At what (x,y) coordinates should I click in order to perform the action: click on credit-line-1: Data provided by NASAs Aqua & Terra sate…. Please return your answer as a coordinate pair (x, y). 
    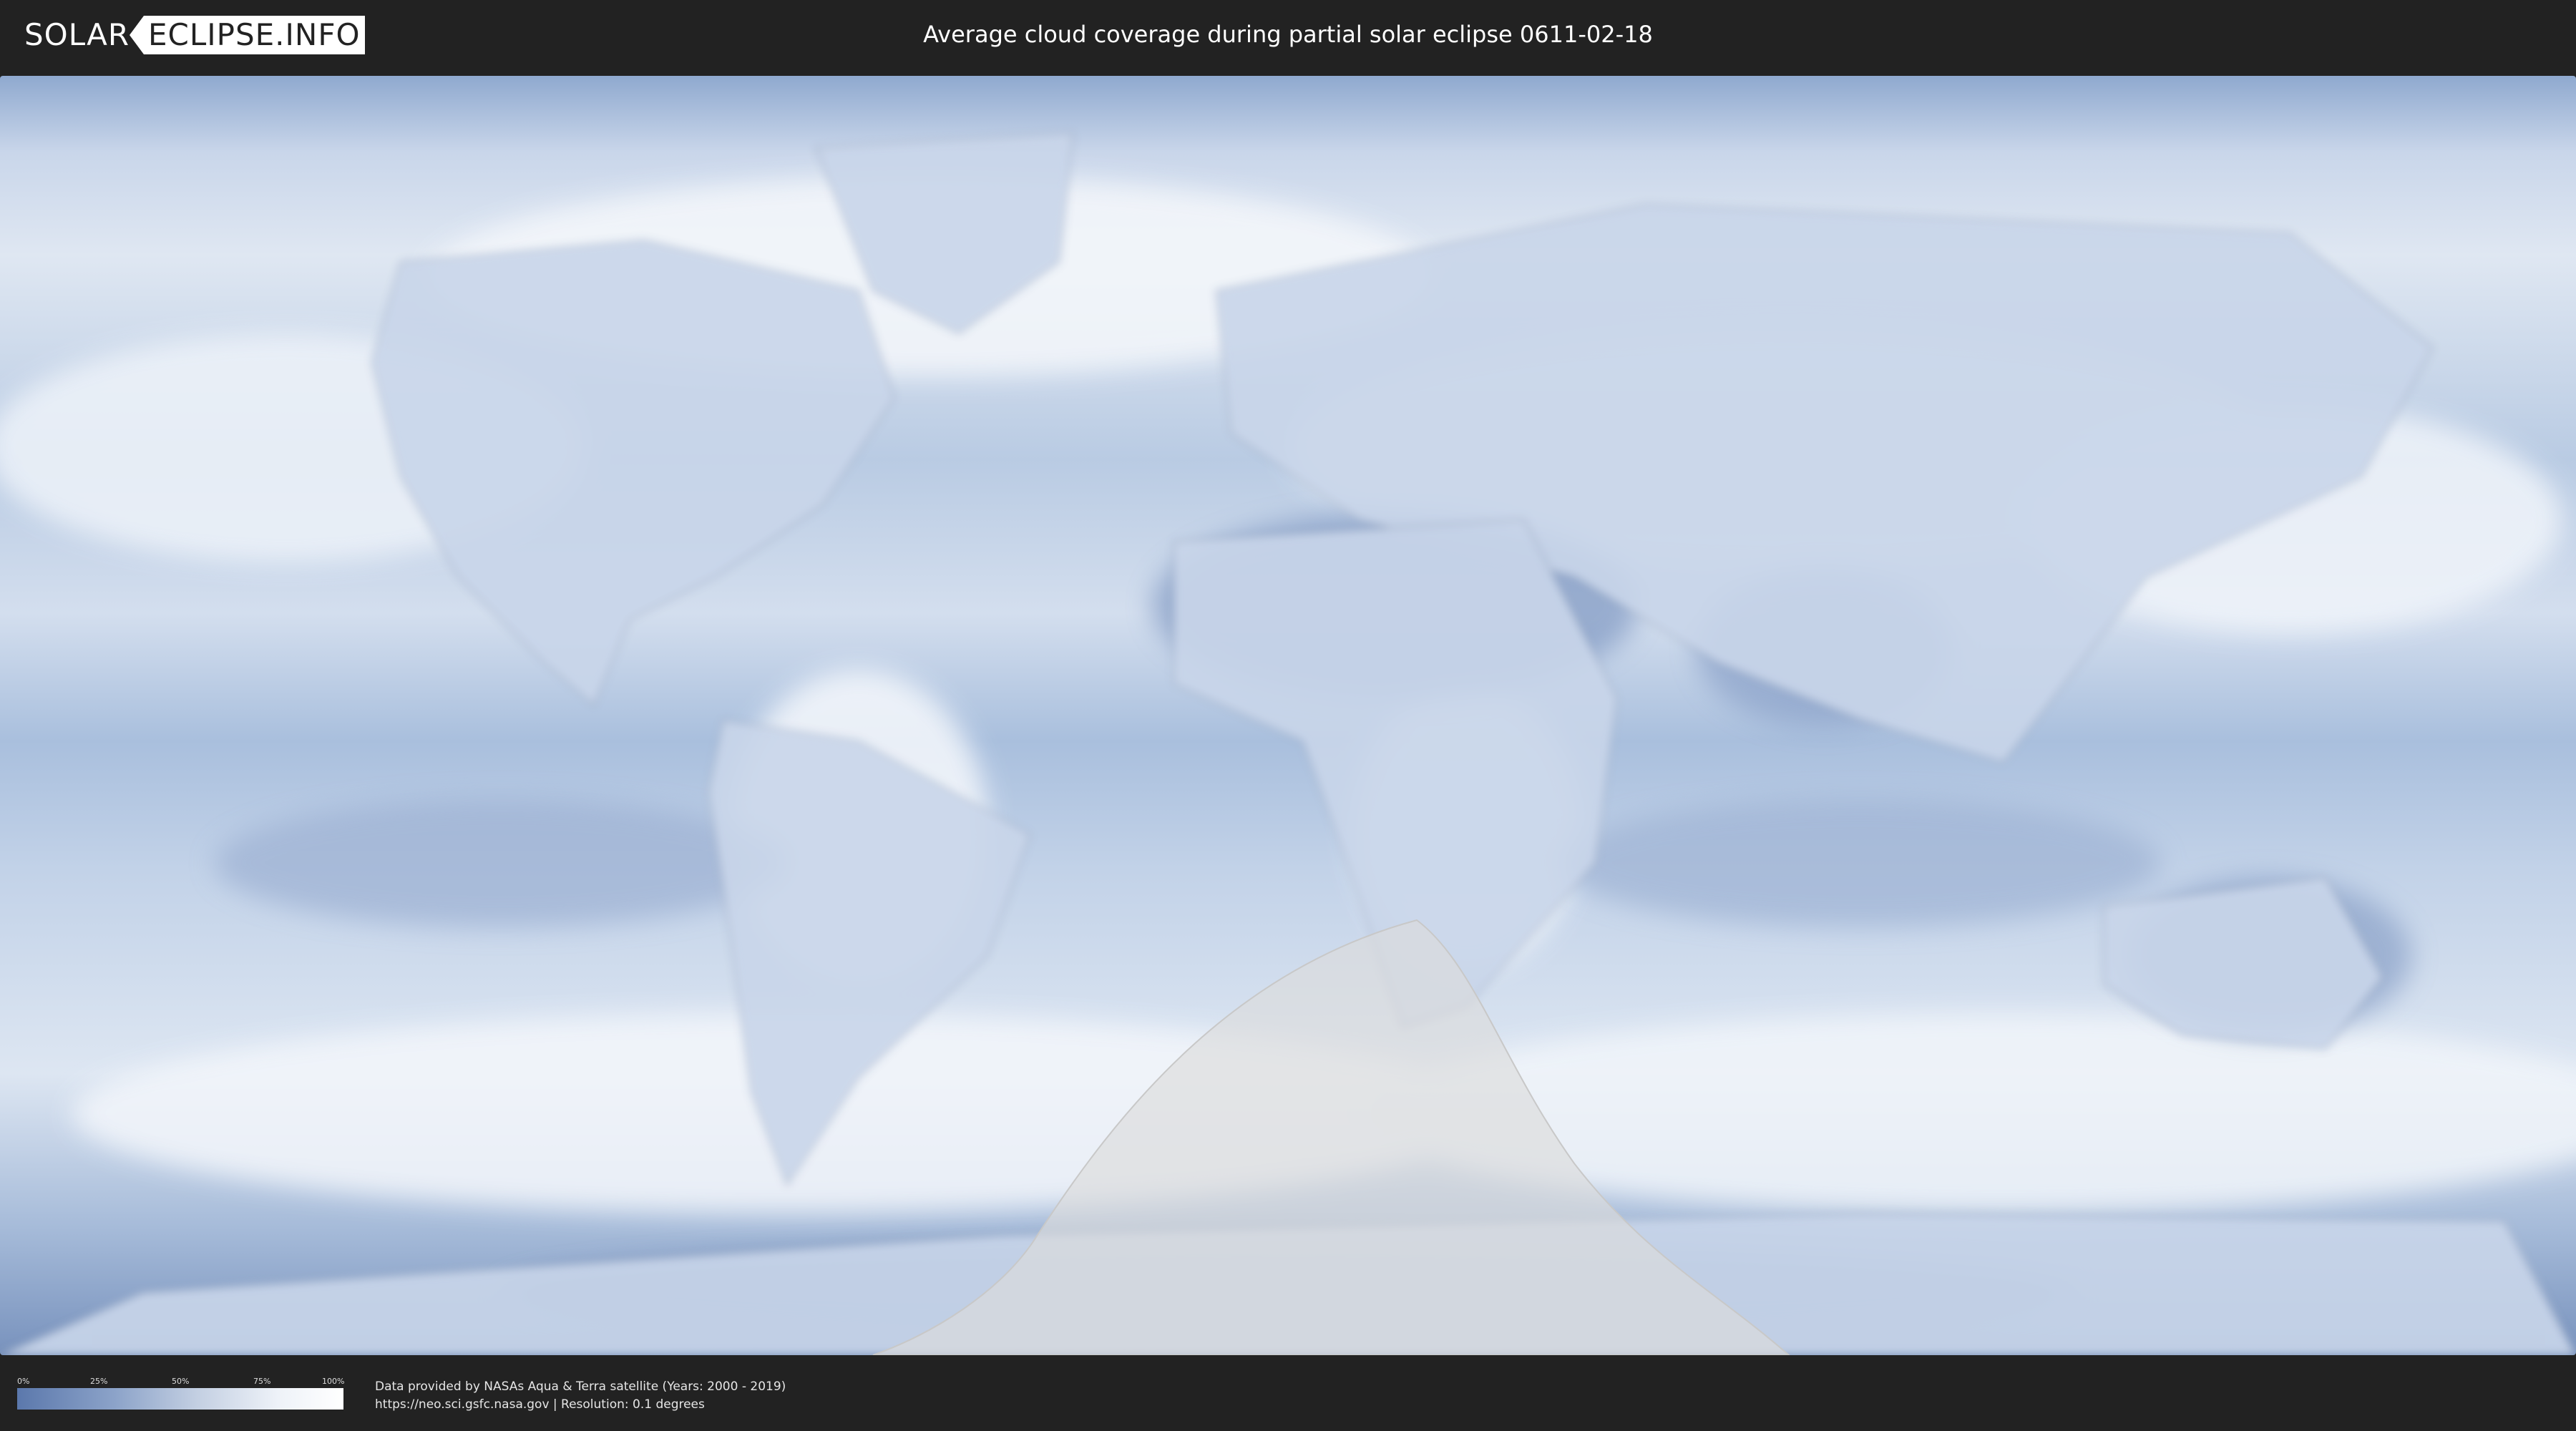
    Looking at the image, I should click on (580, 1386).